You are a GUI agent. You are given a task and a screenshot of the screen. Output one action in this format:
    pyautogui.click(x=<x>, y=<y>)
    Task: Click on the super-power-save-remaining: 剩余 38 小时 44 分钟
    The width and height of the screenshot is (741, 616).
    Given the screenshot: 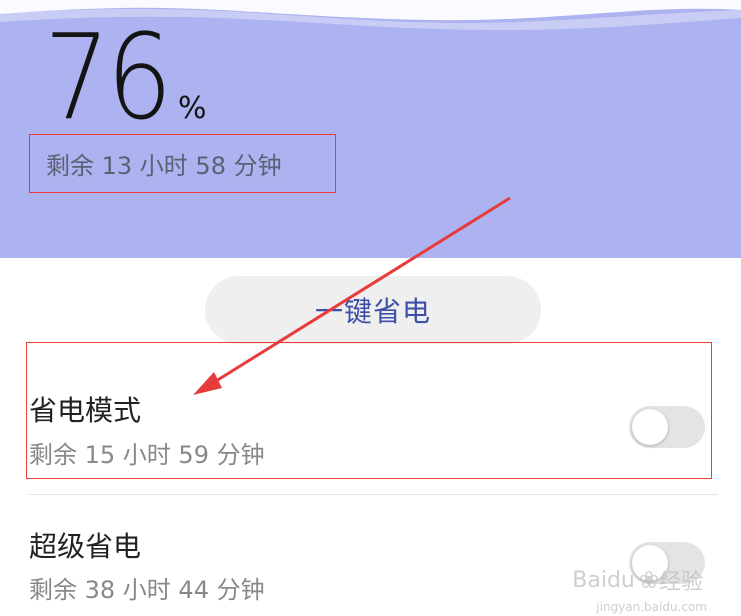 What is the action you would take?
    pyautogui.click(x=147, y=590)
    